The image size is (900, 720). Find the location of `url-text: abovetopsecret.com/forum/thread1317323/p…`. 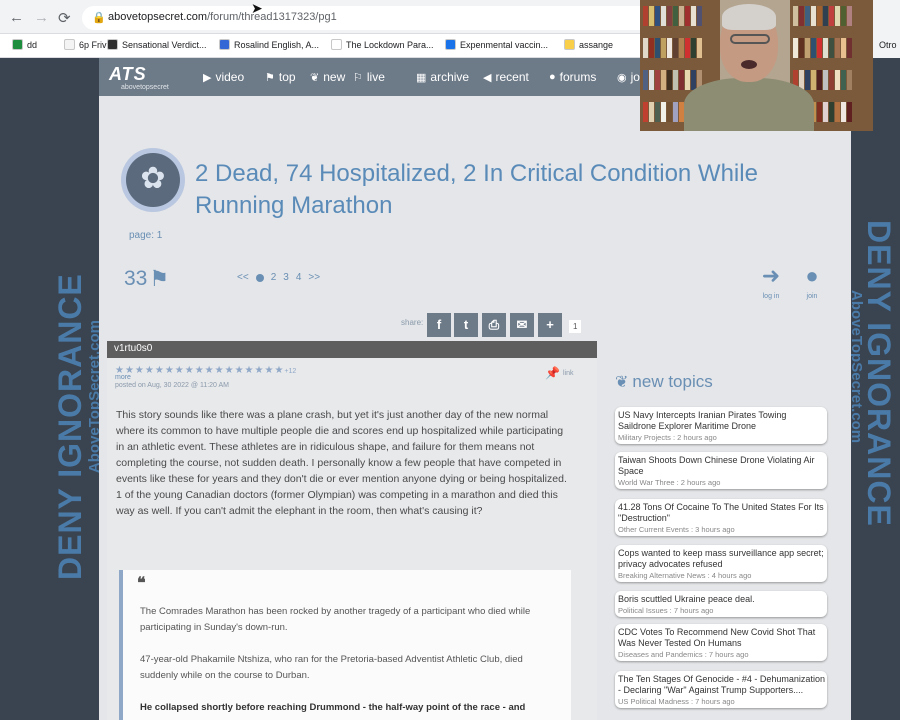

url-text: abovetopsecret.com/forum/thread1317323/p… is located at coordinates (222, 17).